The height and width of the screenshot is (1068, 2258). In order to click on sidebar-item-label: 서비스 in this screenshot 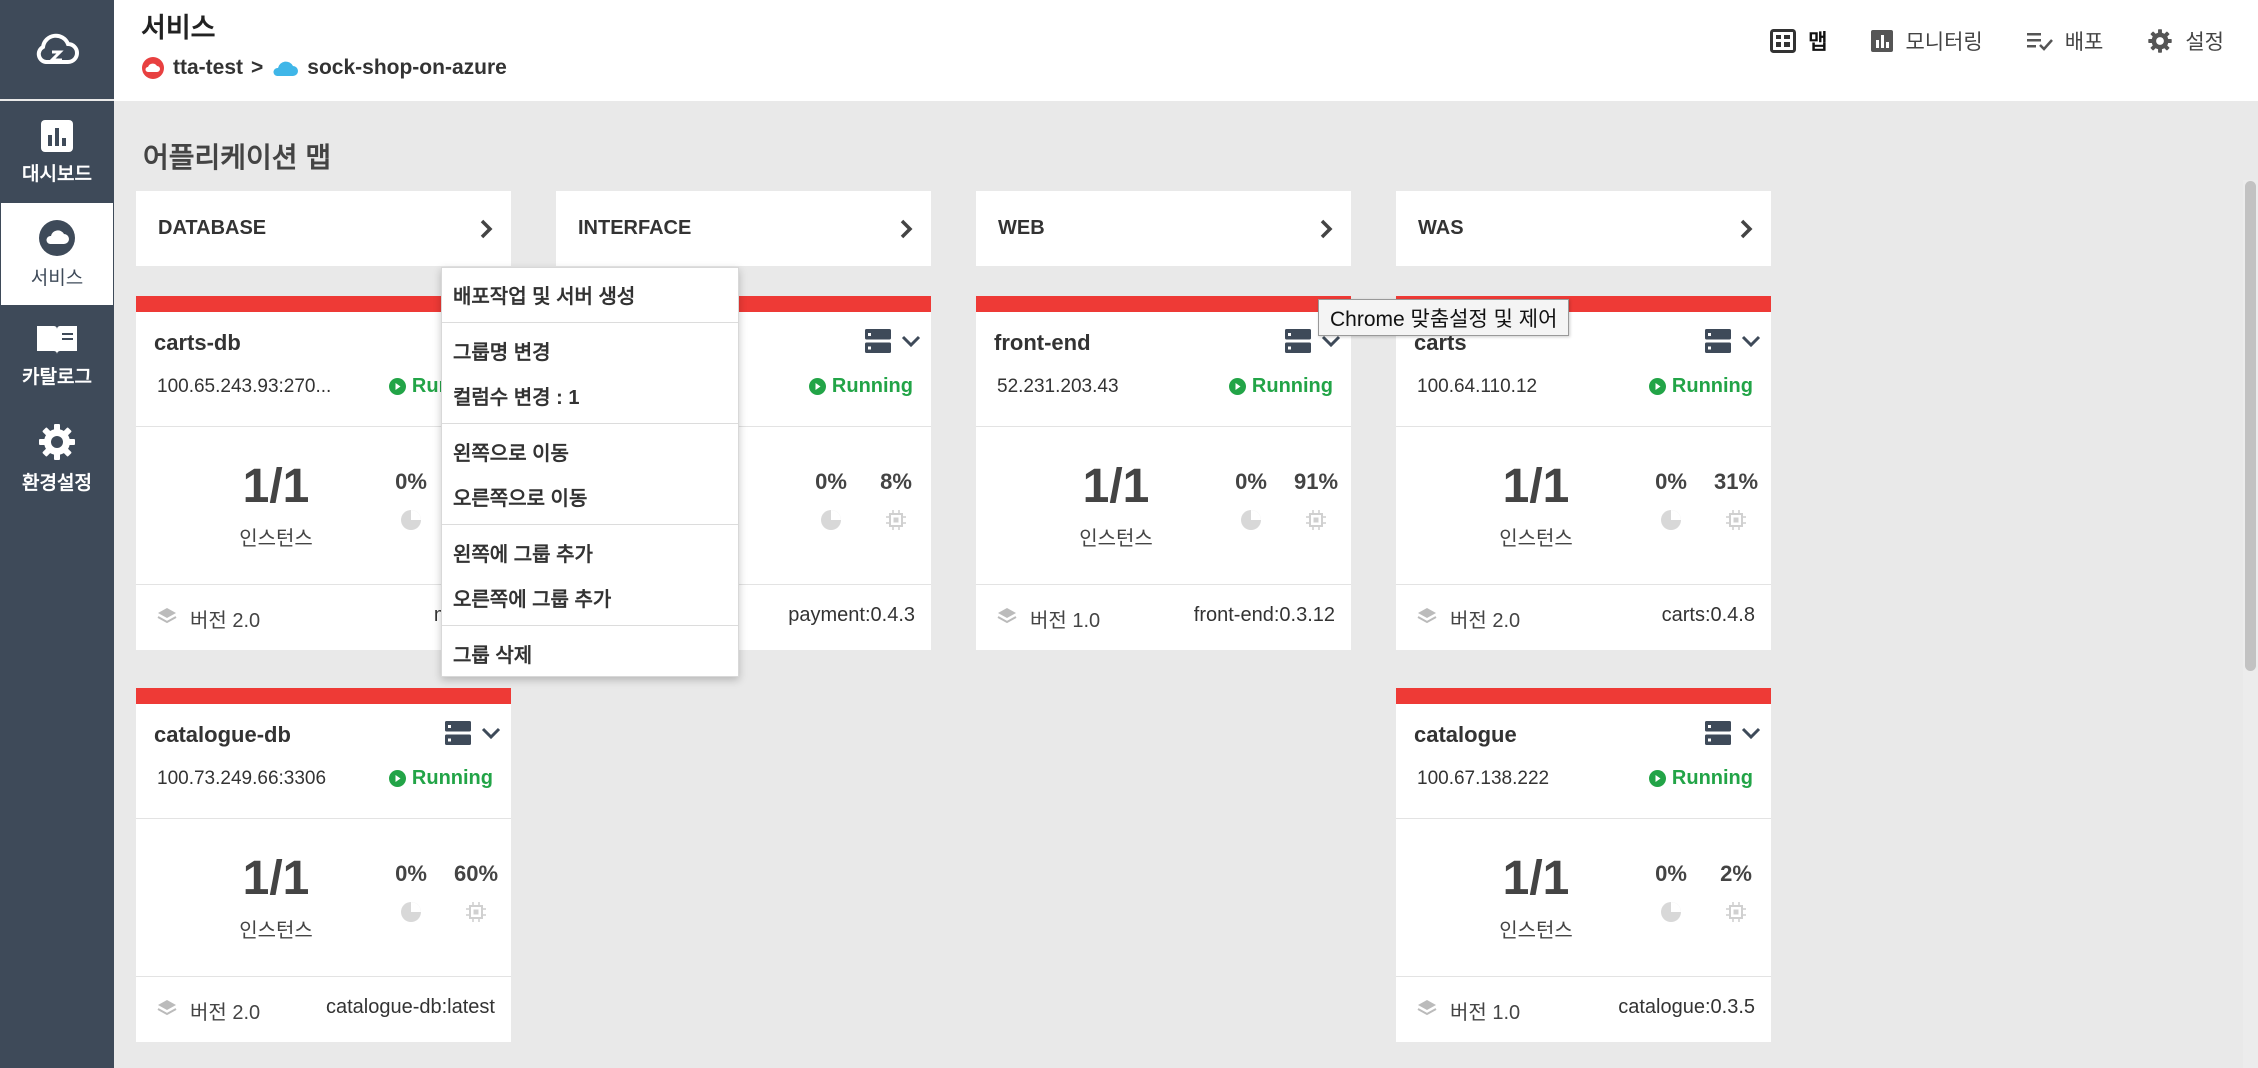, I will do `click(57, 278)`.